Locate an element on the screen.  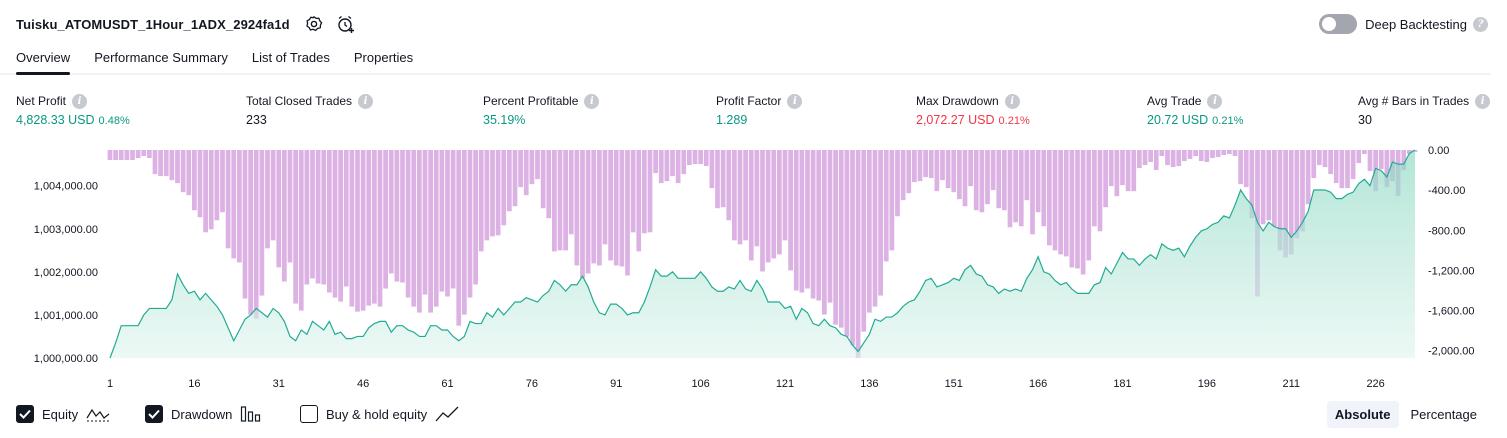
absolute-button: Absolute is located at coordinates (1362, 414).